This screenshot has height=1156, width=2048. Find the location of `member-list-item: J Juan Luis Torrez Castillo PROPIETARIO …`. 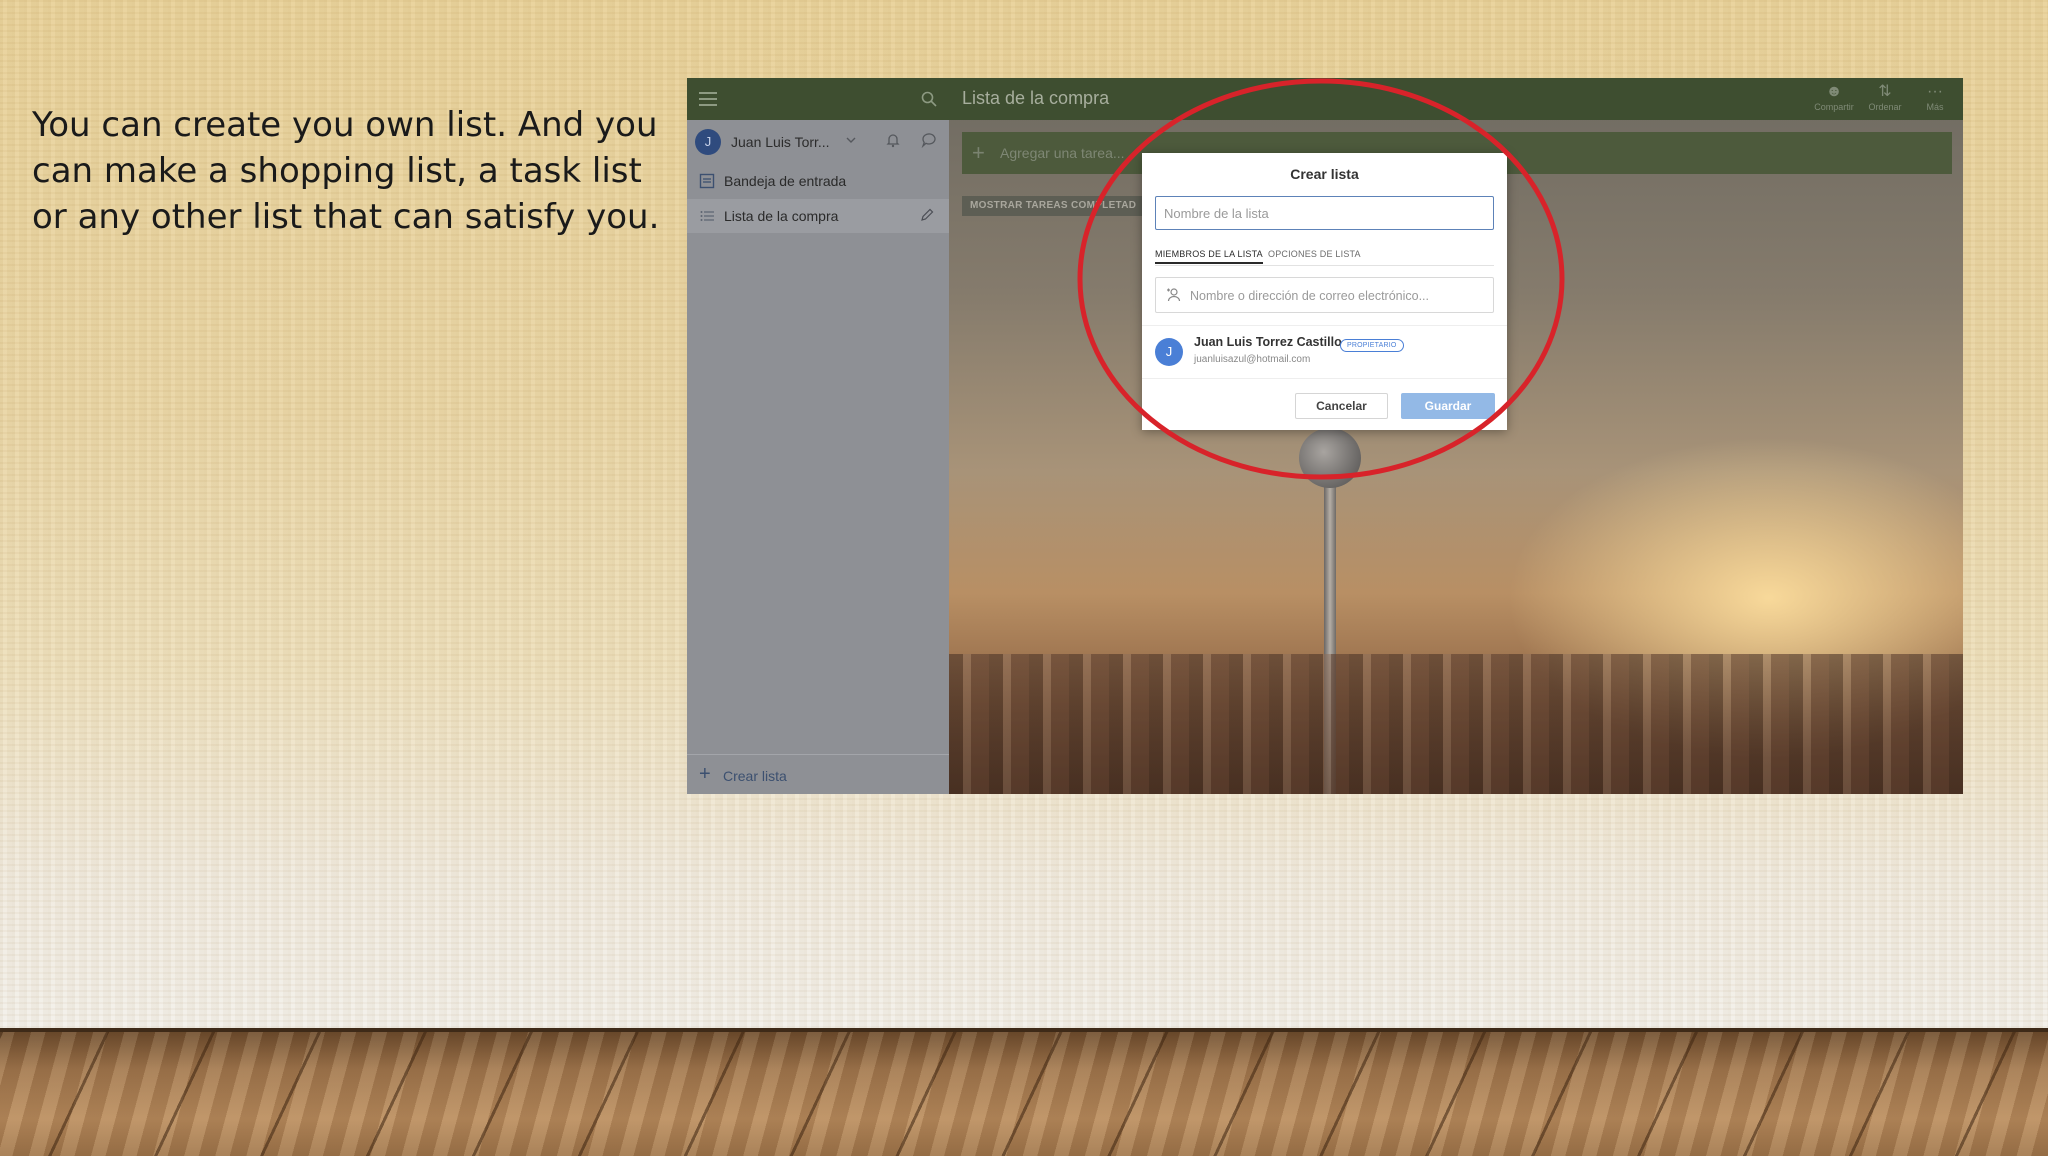

member-list-item: J Juan Luis Torrez Castillo PROPIETARIO … is located at coordinates (1324, 352).